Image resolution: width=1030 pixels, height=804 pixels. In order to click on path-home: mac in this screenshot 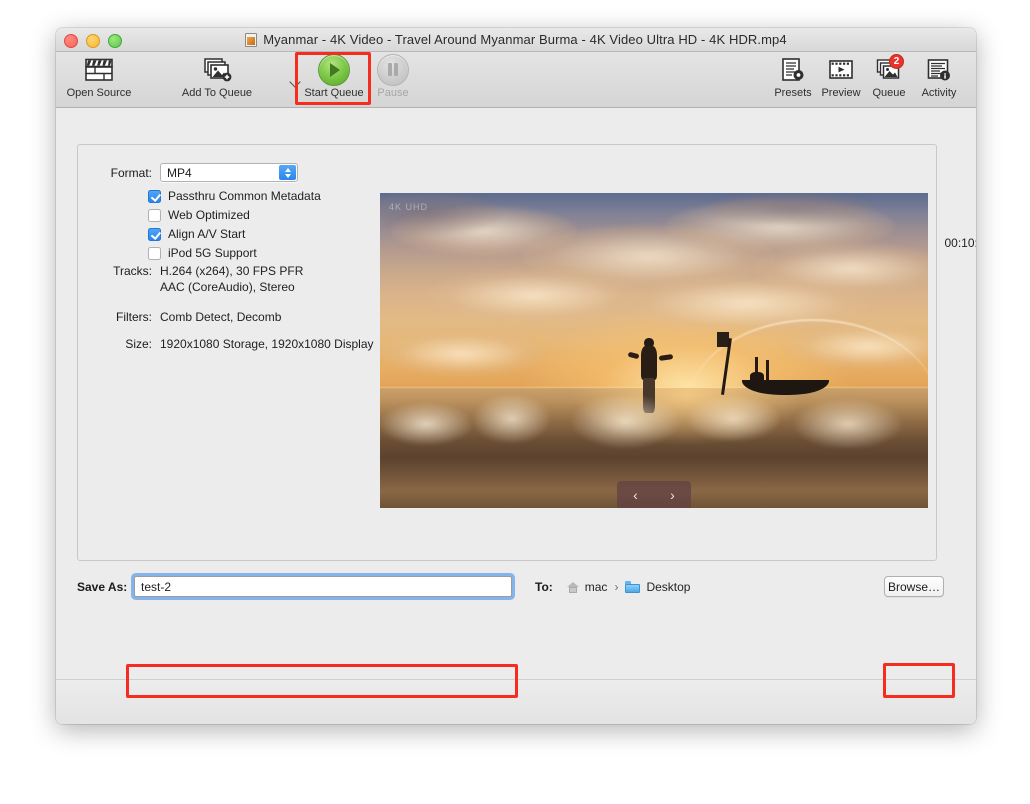, I will do `click(596, 587)`.